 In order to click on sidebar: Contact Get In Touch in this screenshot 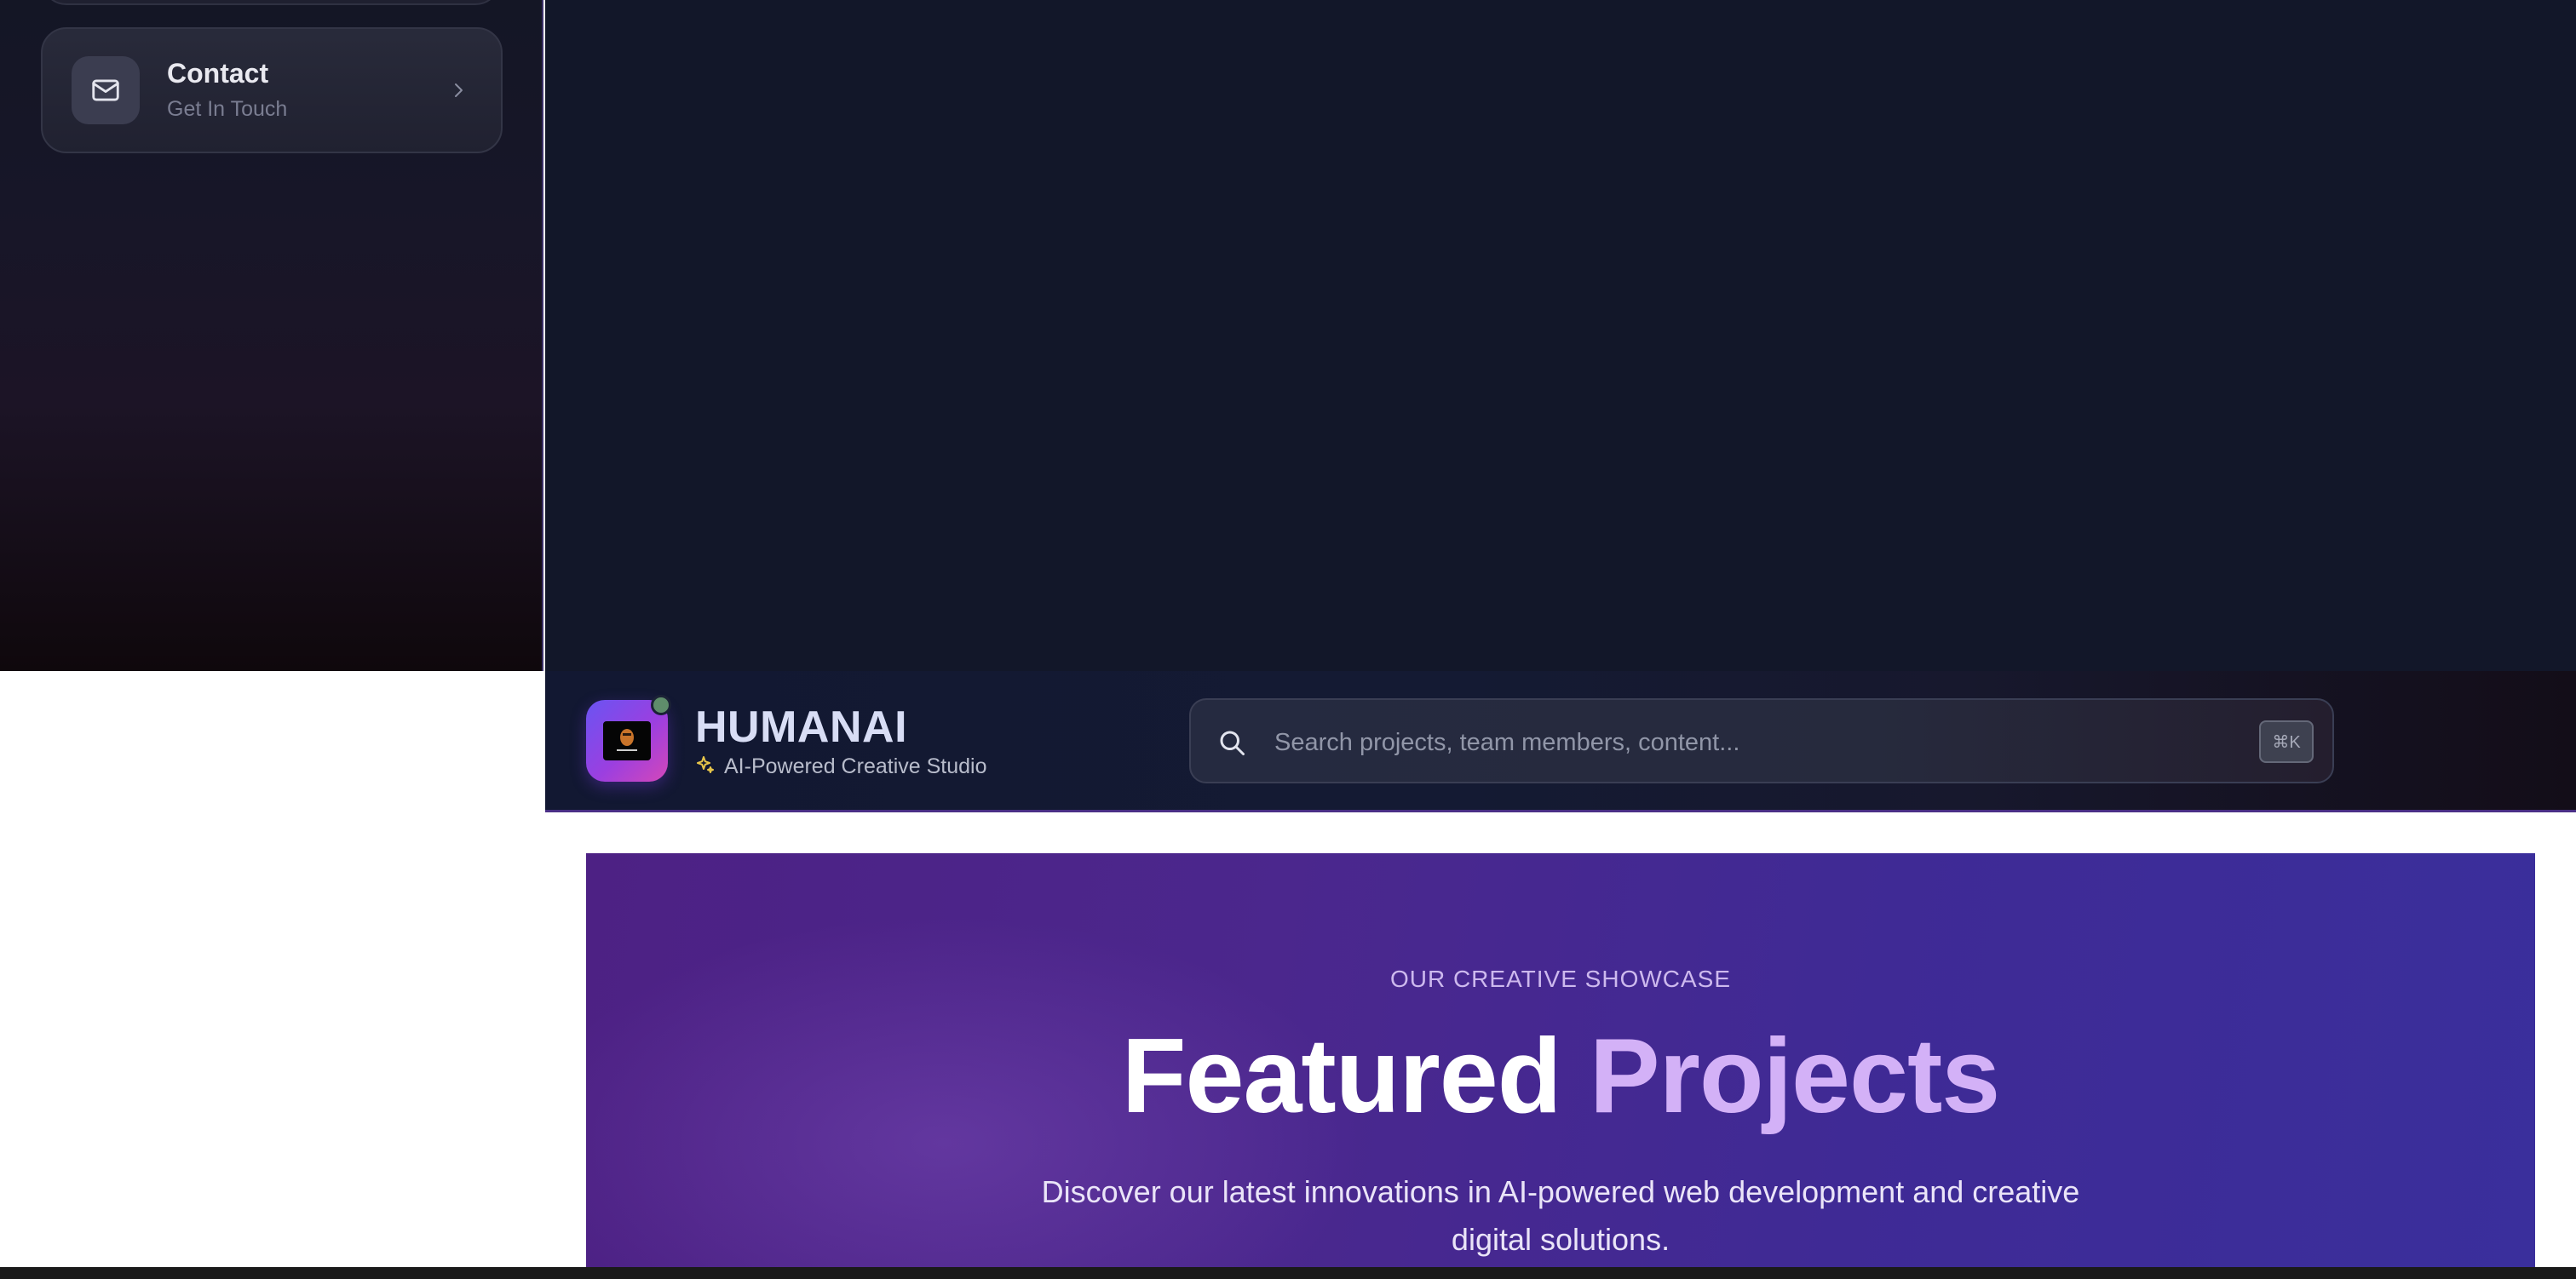, I will do `click(272, 335)`.